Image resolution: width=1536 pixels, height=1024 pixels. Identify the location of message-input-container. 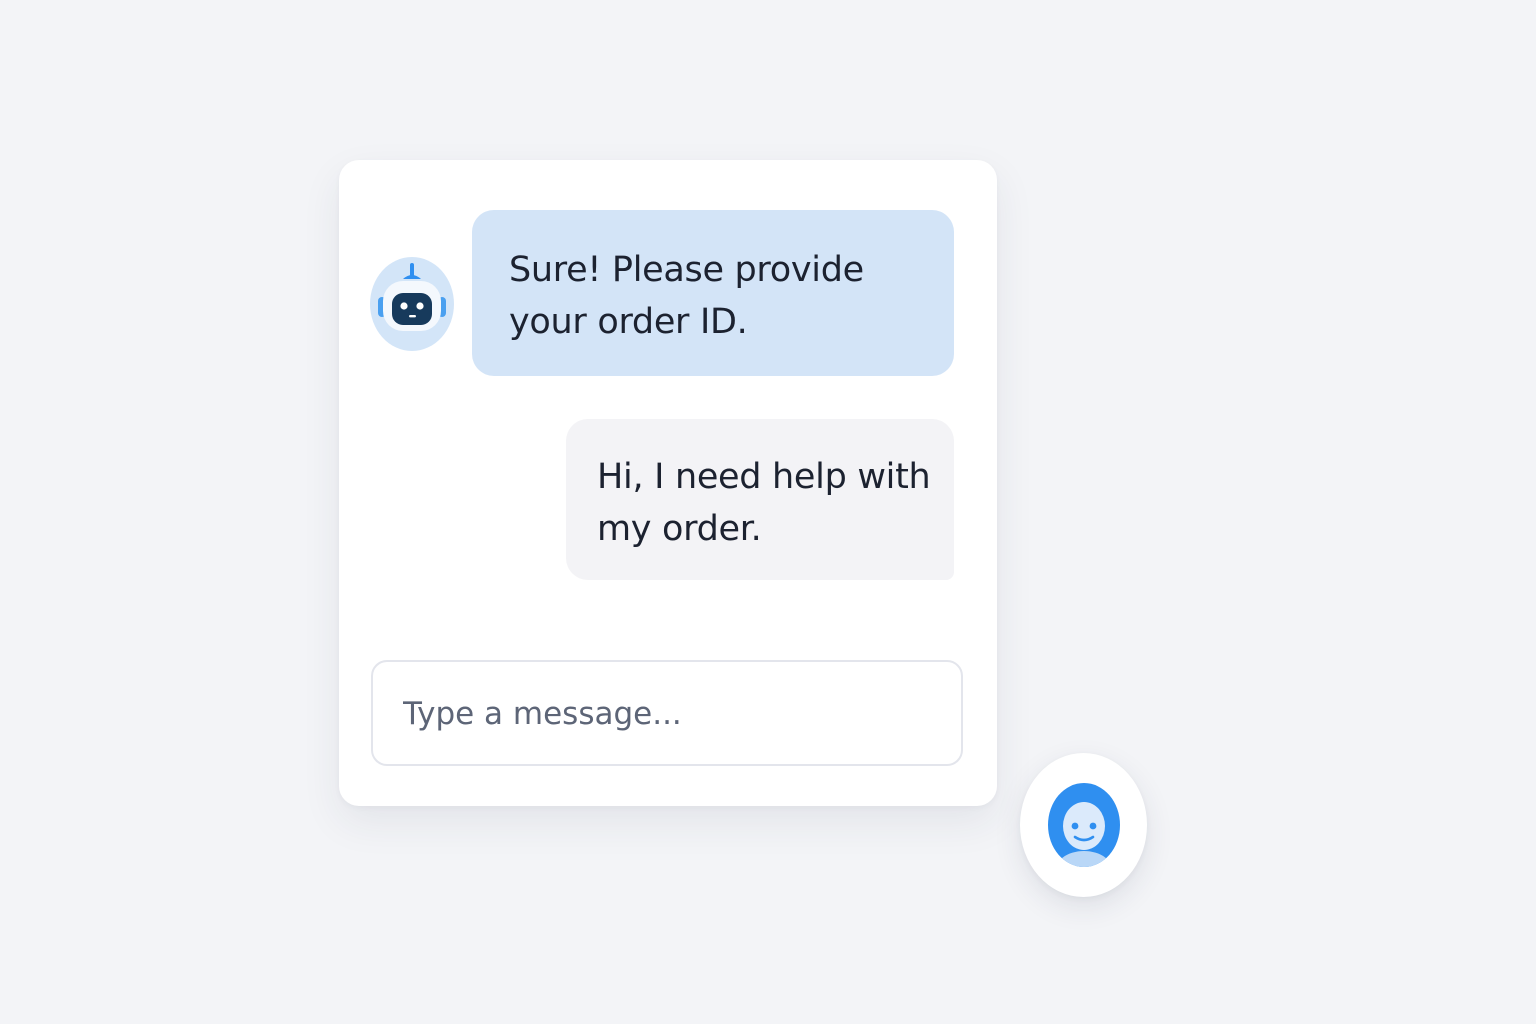
(667, 713).